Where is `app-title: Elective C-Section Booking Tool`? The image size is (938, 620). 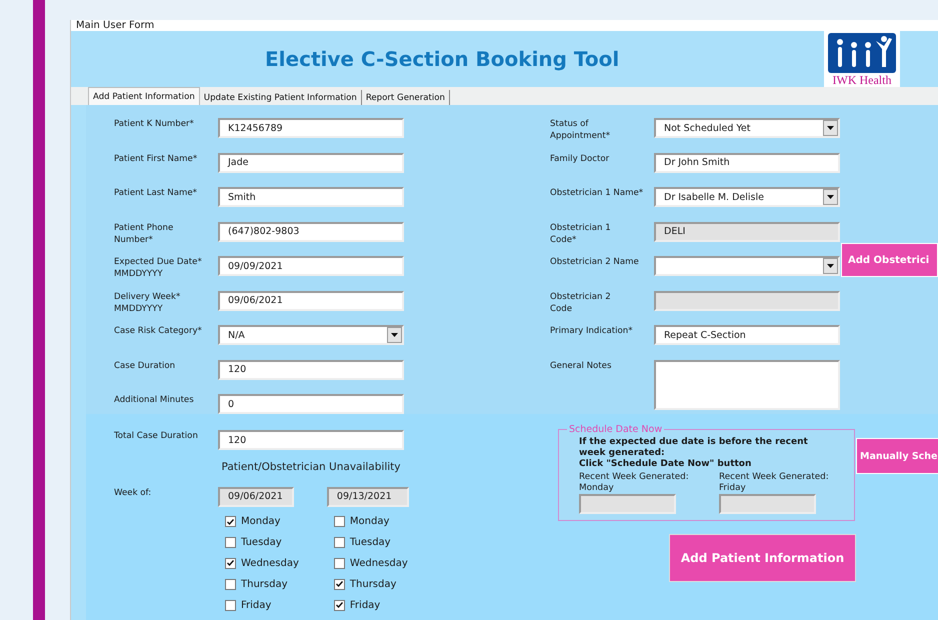
app-title: Elective C-Section Booking Tool is located at coordinates (442, 59).